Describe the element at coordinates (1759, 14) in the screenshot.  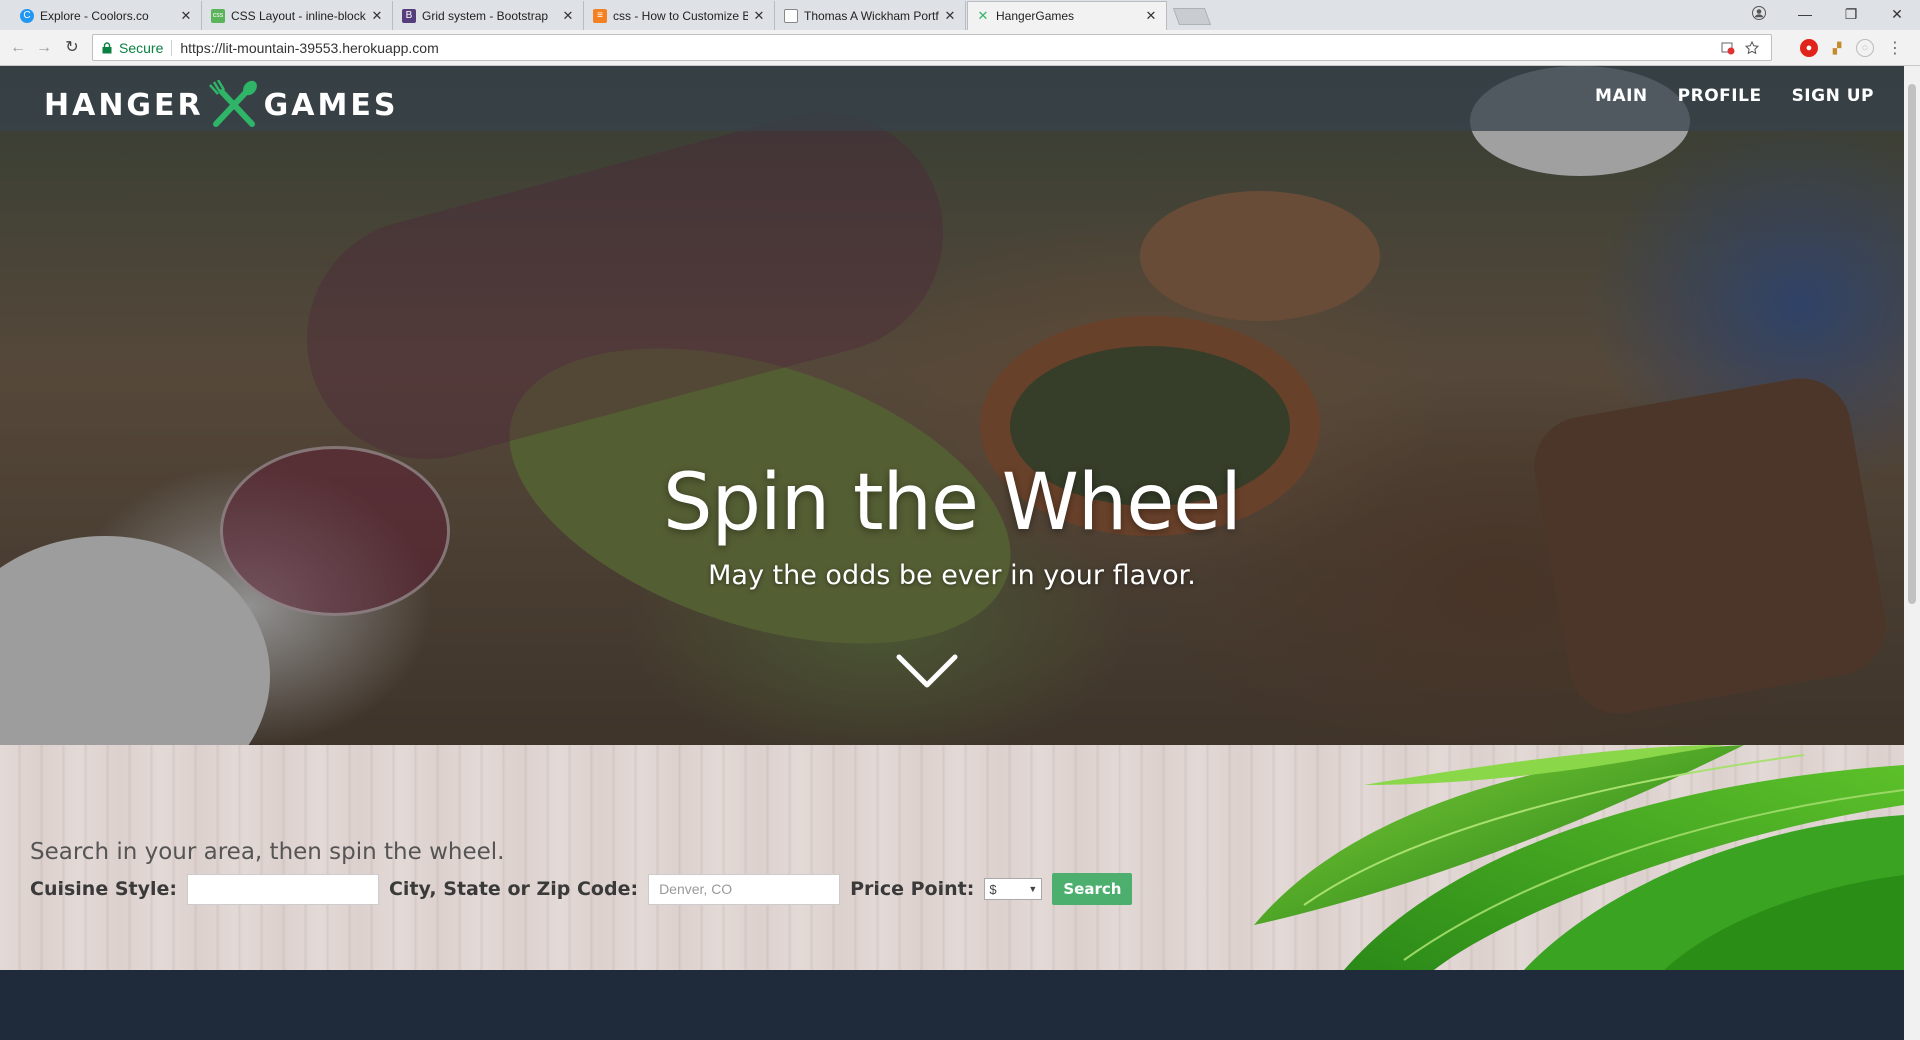
I see `profile-icon` at that location.